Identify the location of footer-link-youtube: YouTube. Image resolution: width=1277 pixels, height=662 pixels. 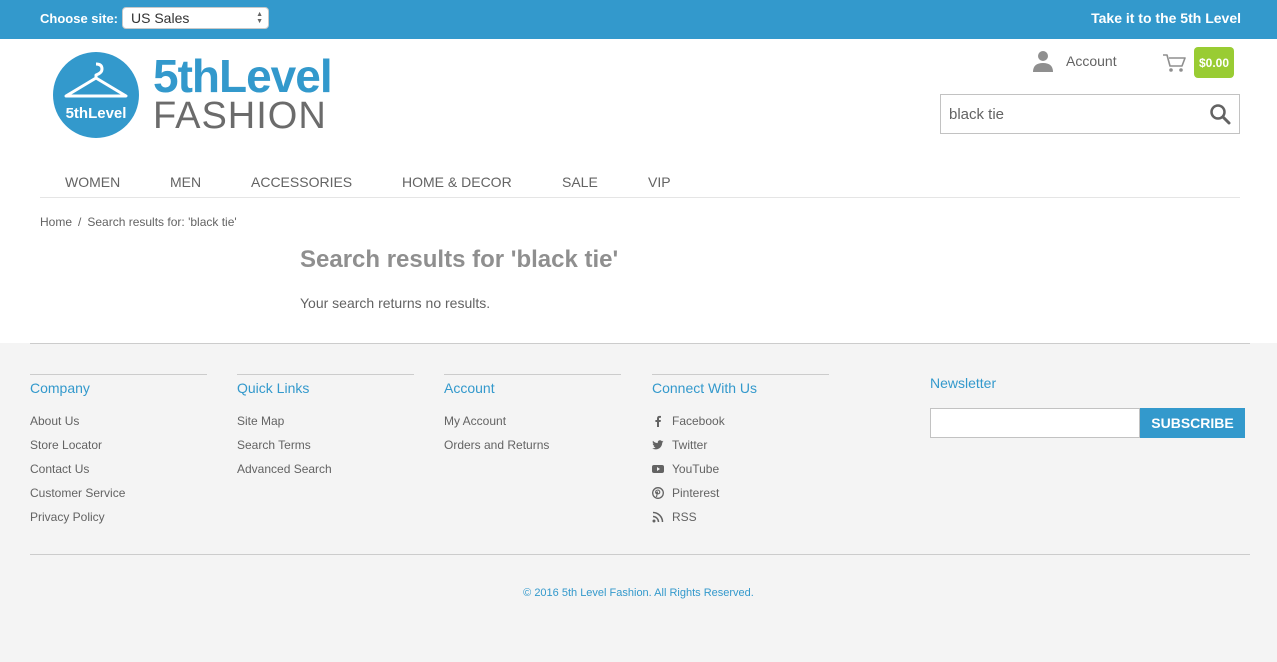
(740, 469).